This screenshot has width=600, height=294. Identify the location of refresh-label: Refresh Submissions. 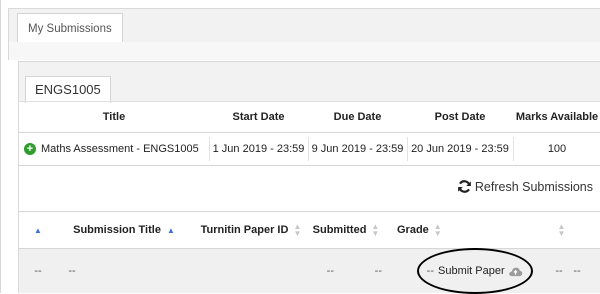
(533, 186).